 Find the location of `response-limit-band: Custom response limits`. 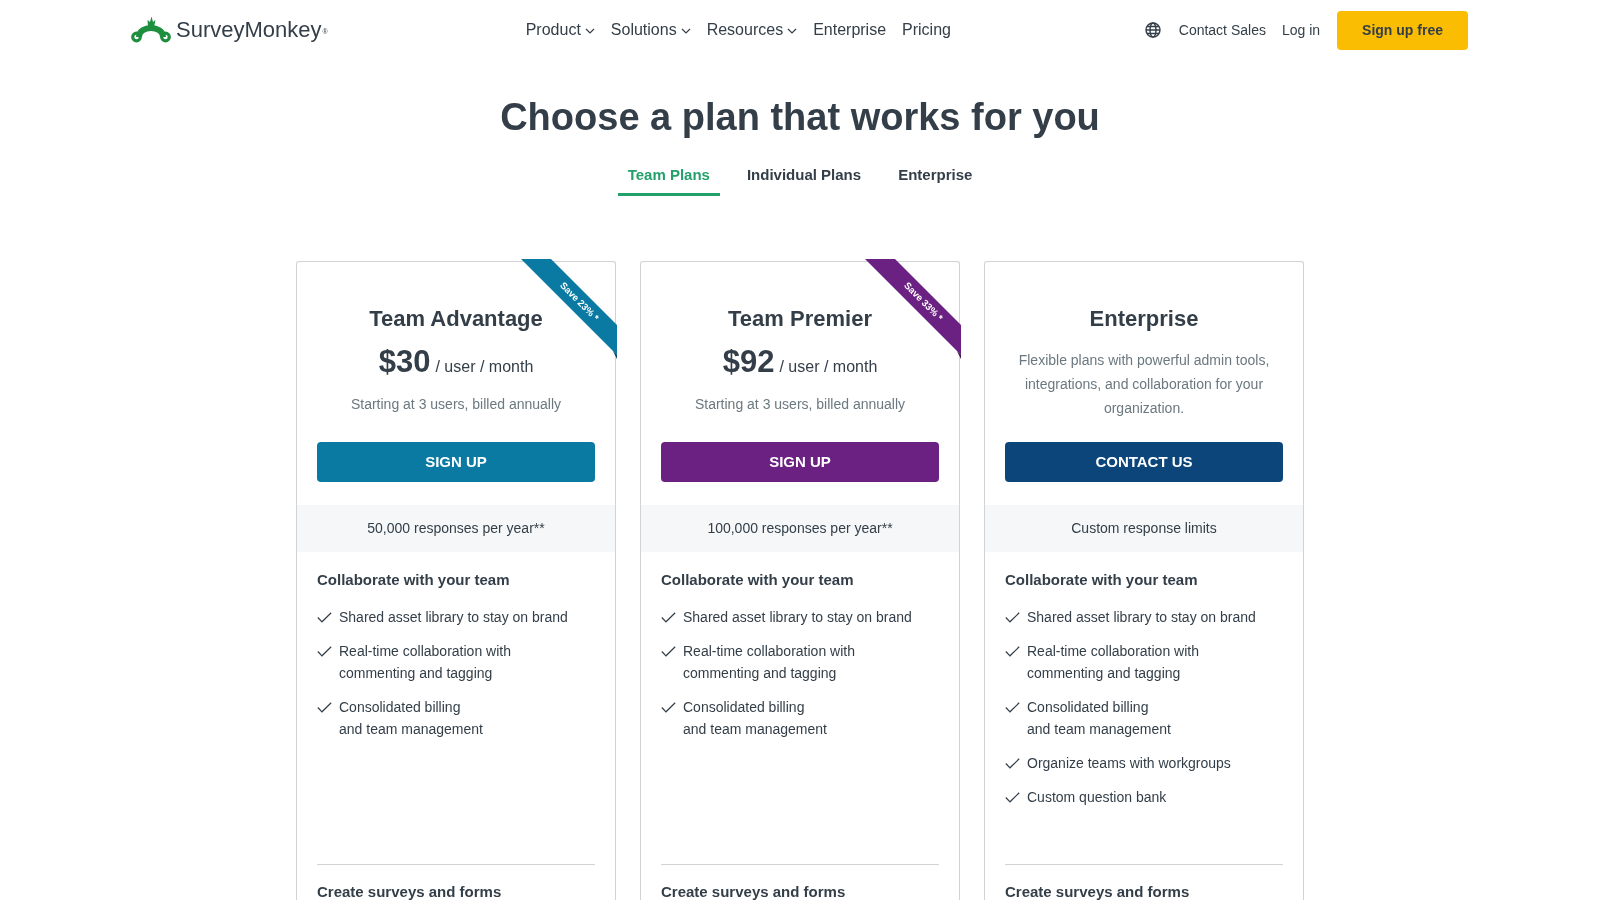

response-limit-band: Custom response limits is located at coordinates (1144, 528).